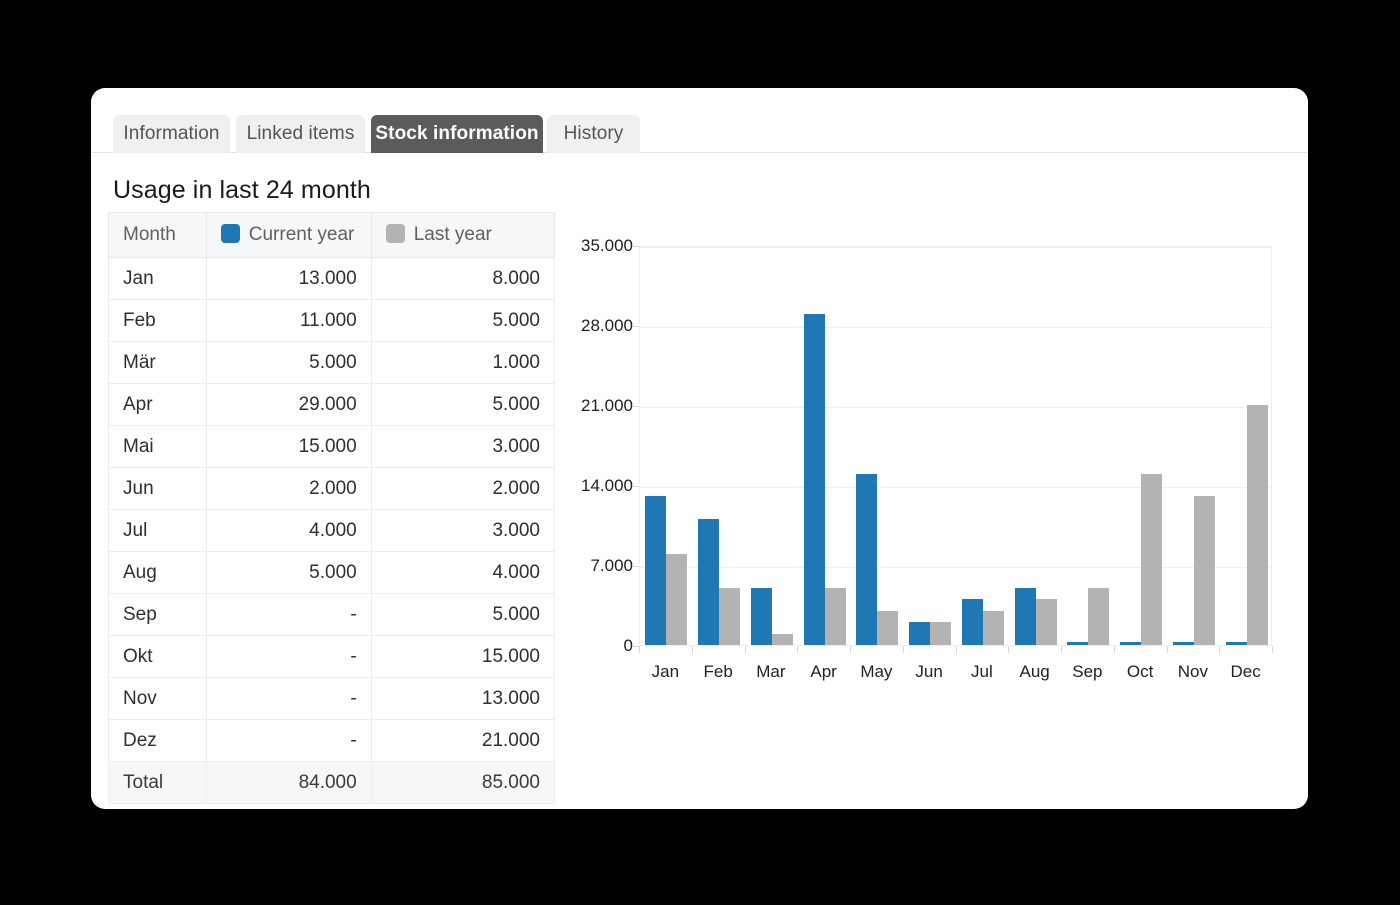 This screenshot has width=1400, height=905. What do you see at coordinates (876, 671) in the screenshot?
I see `x-axis-tick-label: May` at bounding box center [876, 671].